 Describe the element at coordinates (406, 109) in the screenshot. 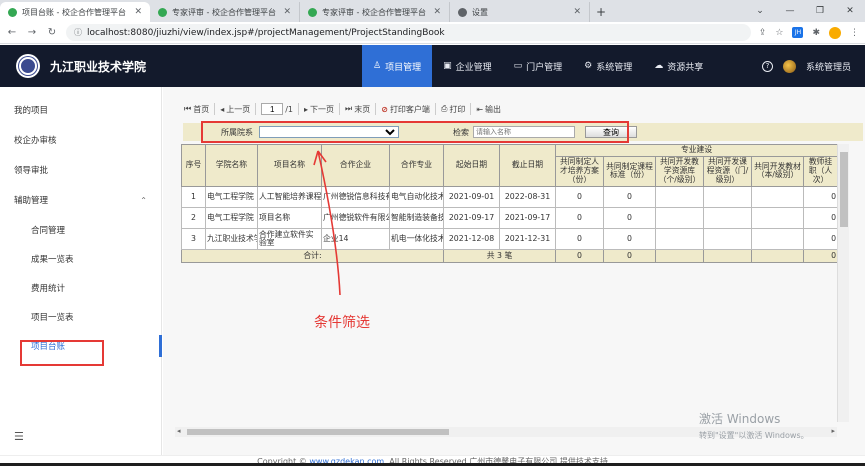

I see `print-client-button: ⊘ 打印客户端` at that location.